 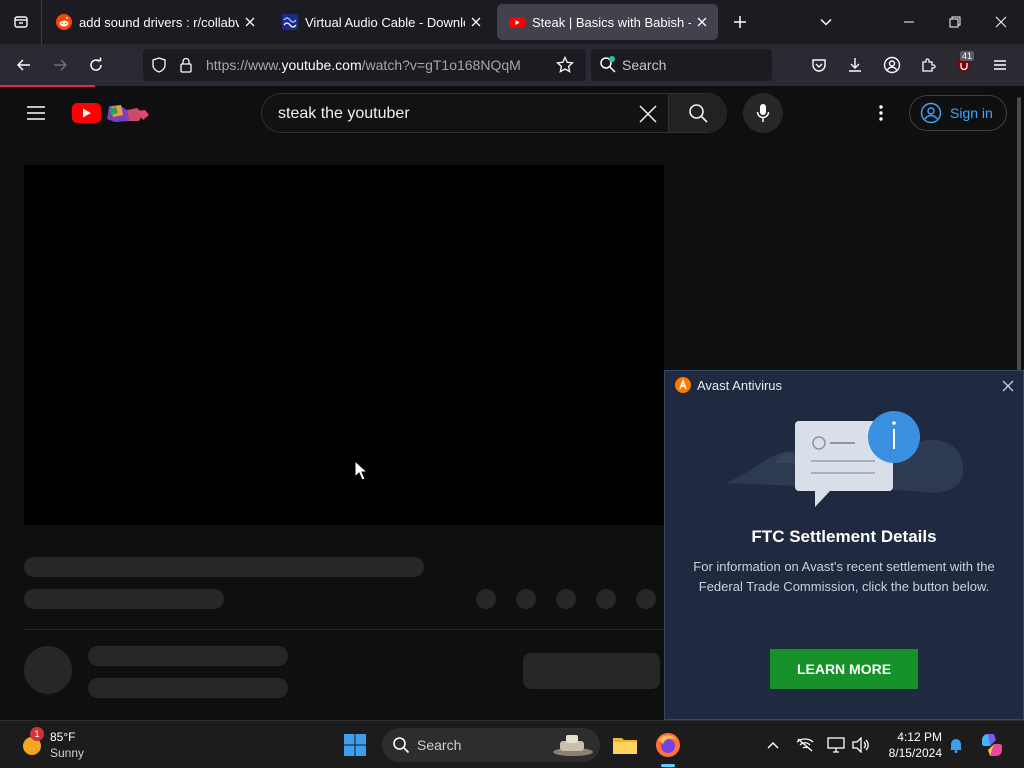 I want to click on copilot-icon, so click(x=992, y=745).